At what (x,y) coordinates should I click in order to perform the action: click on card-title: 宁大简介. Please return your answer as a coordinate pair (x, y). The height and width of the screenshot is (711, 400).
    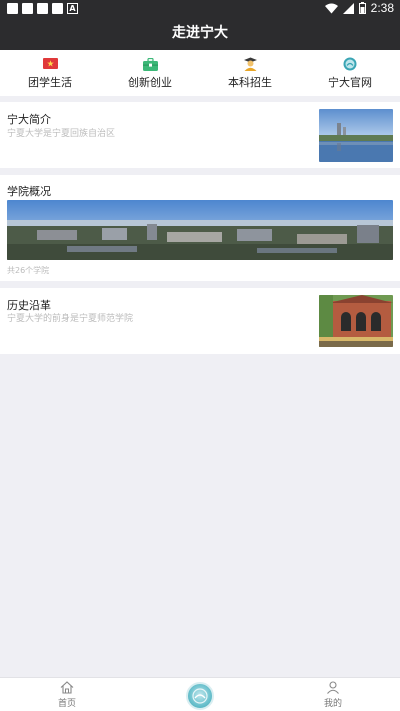
    Looking at the image, I should click on (29, 119).